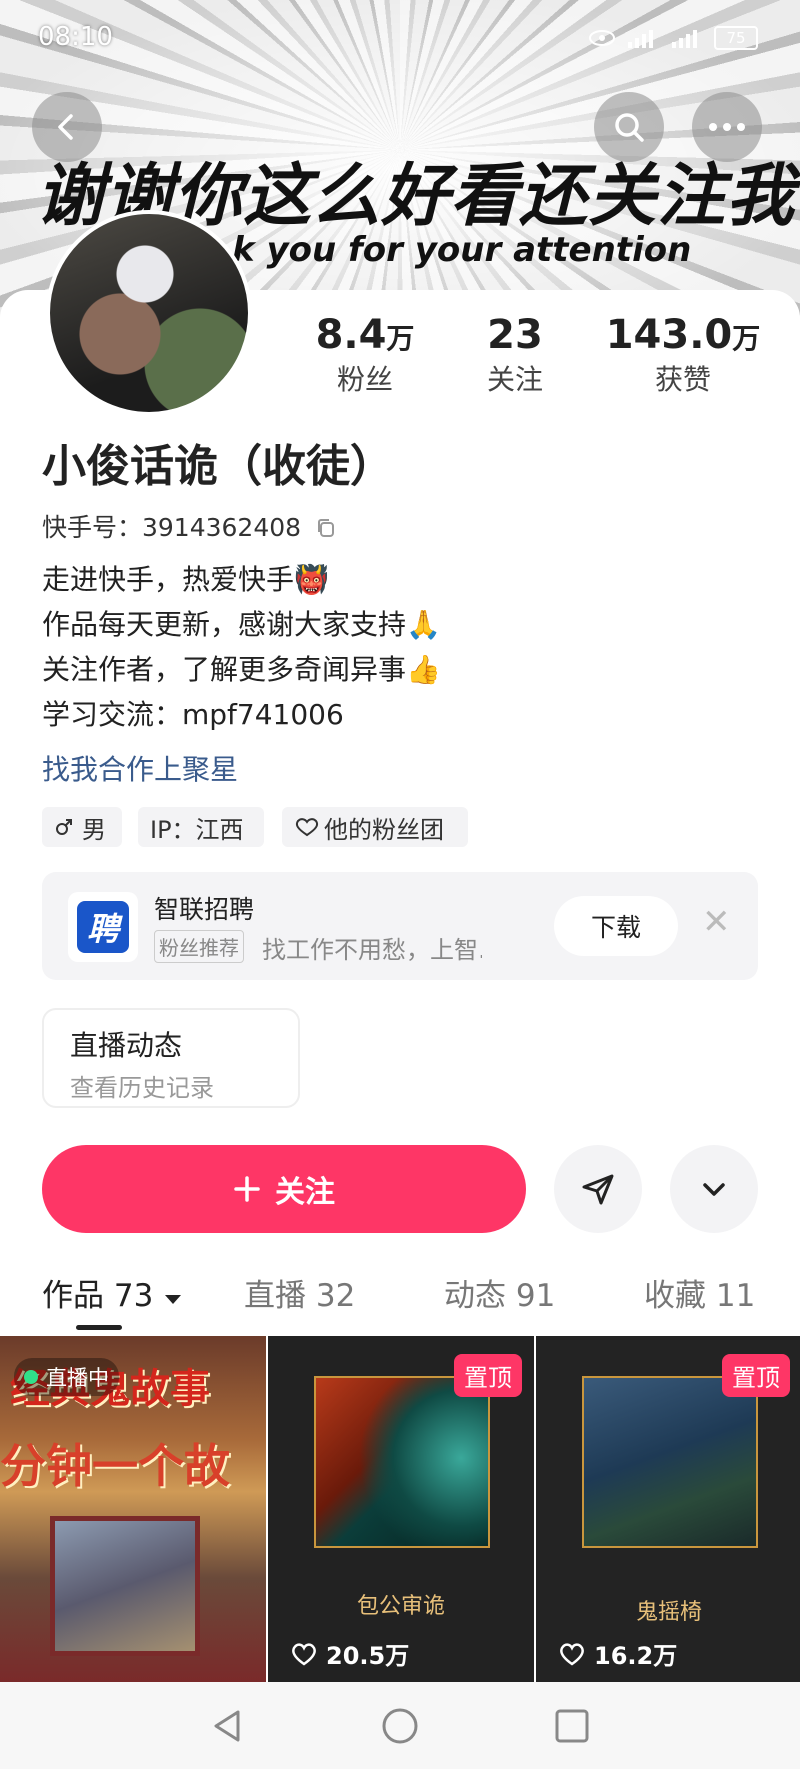 Image resolution: width=800 pixels, height=1769 pixels. What do you see at coordinates (241, 669) in the screenshot?
I see `bio-line: 关注作者，了解更多奇闻异事👍` at bounding box center [241, 669].